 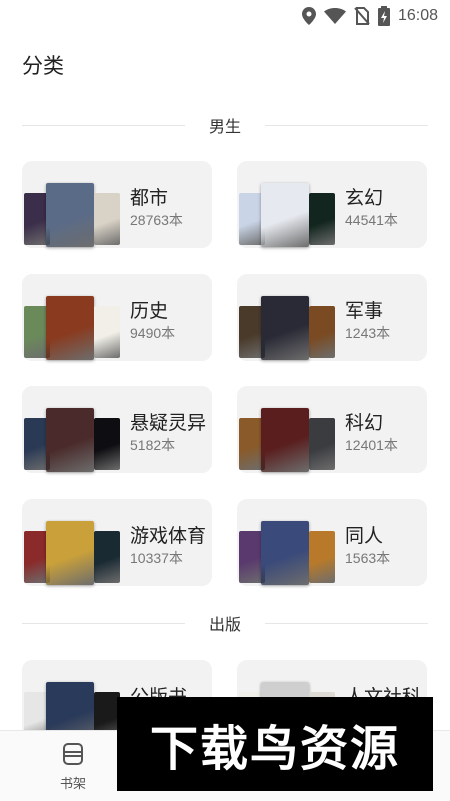 I want to click on watermark-banner: 下载鸟资源, so click(x=275, y=744).